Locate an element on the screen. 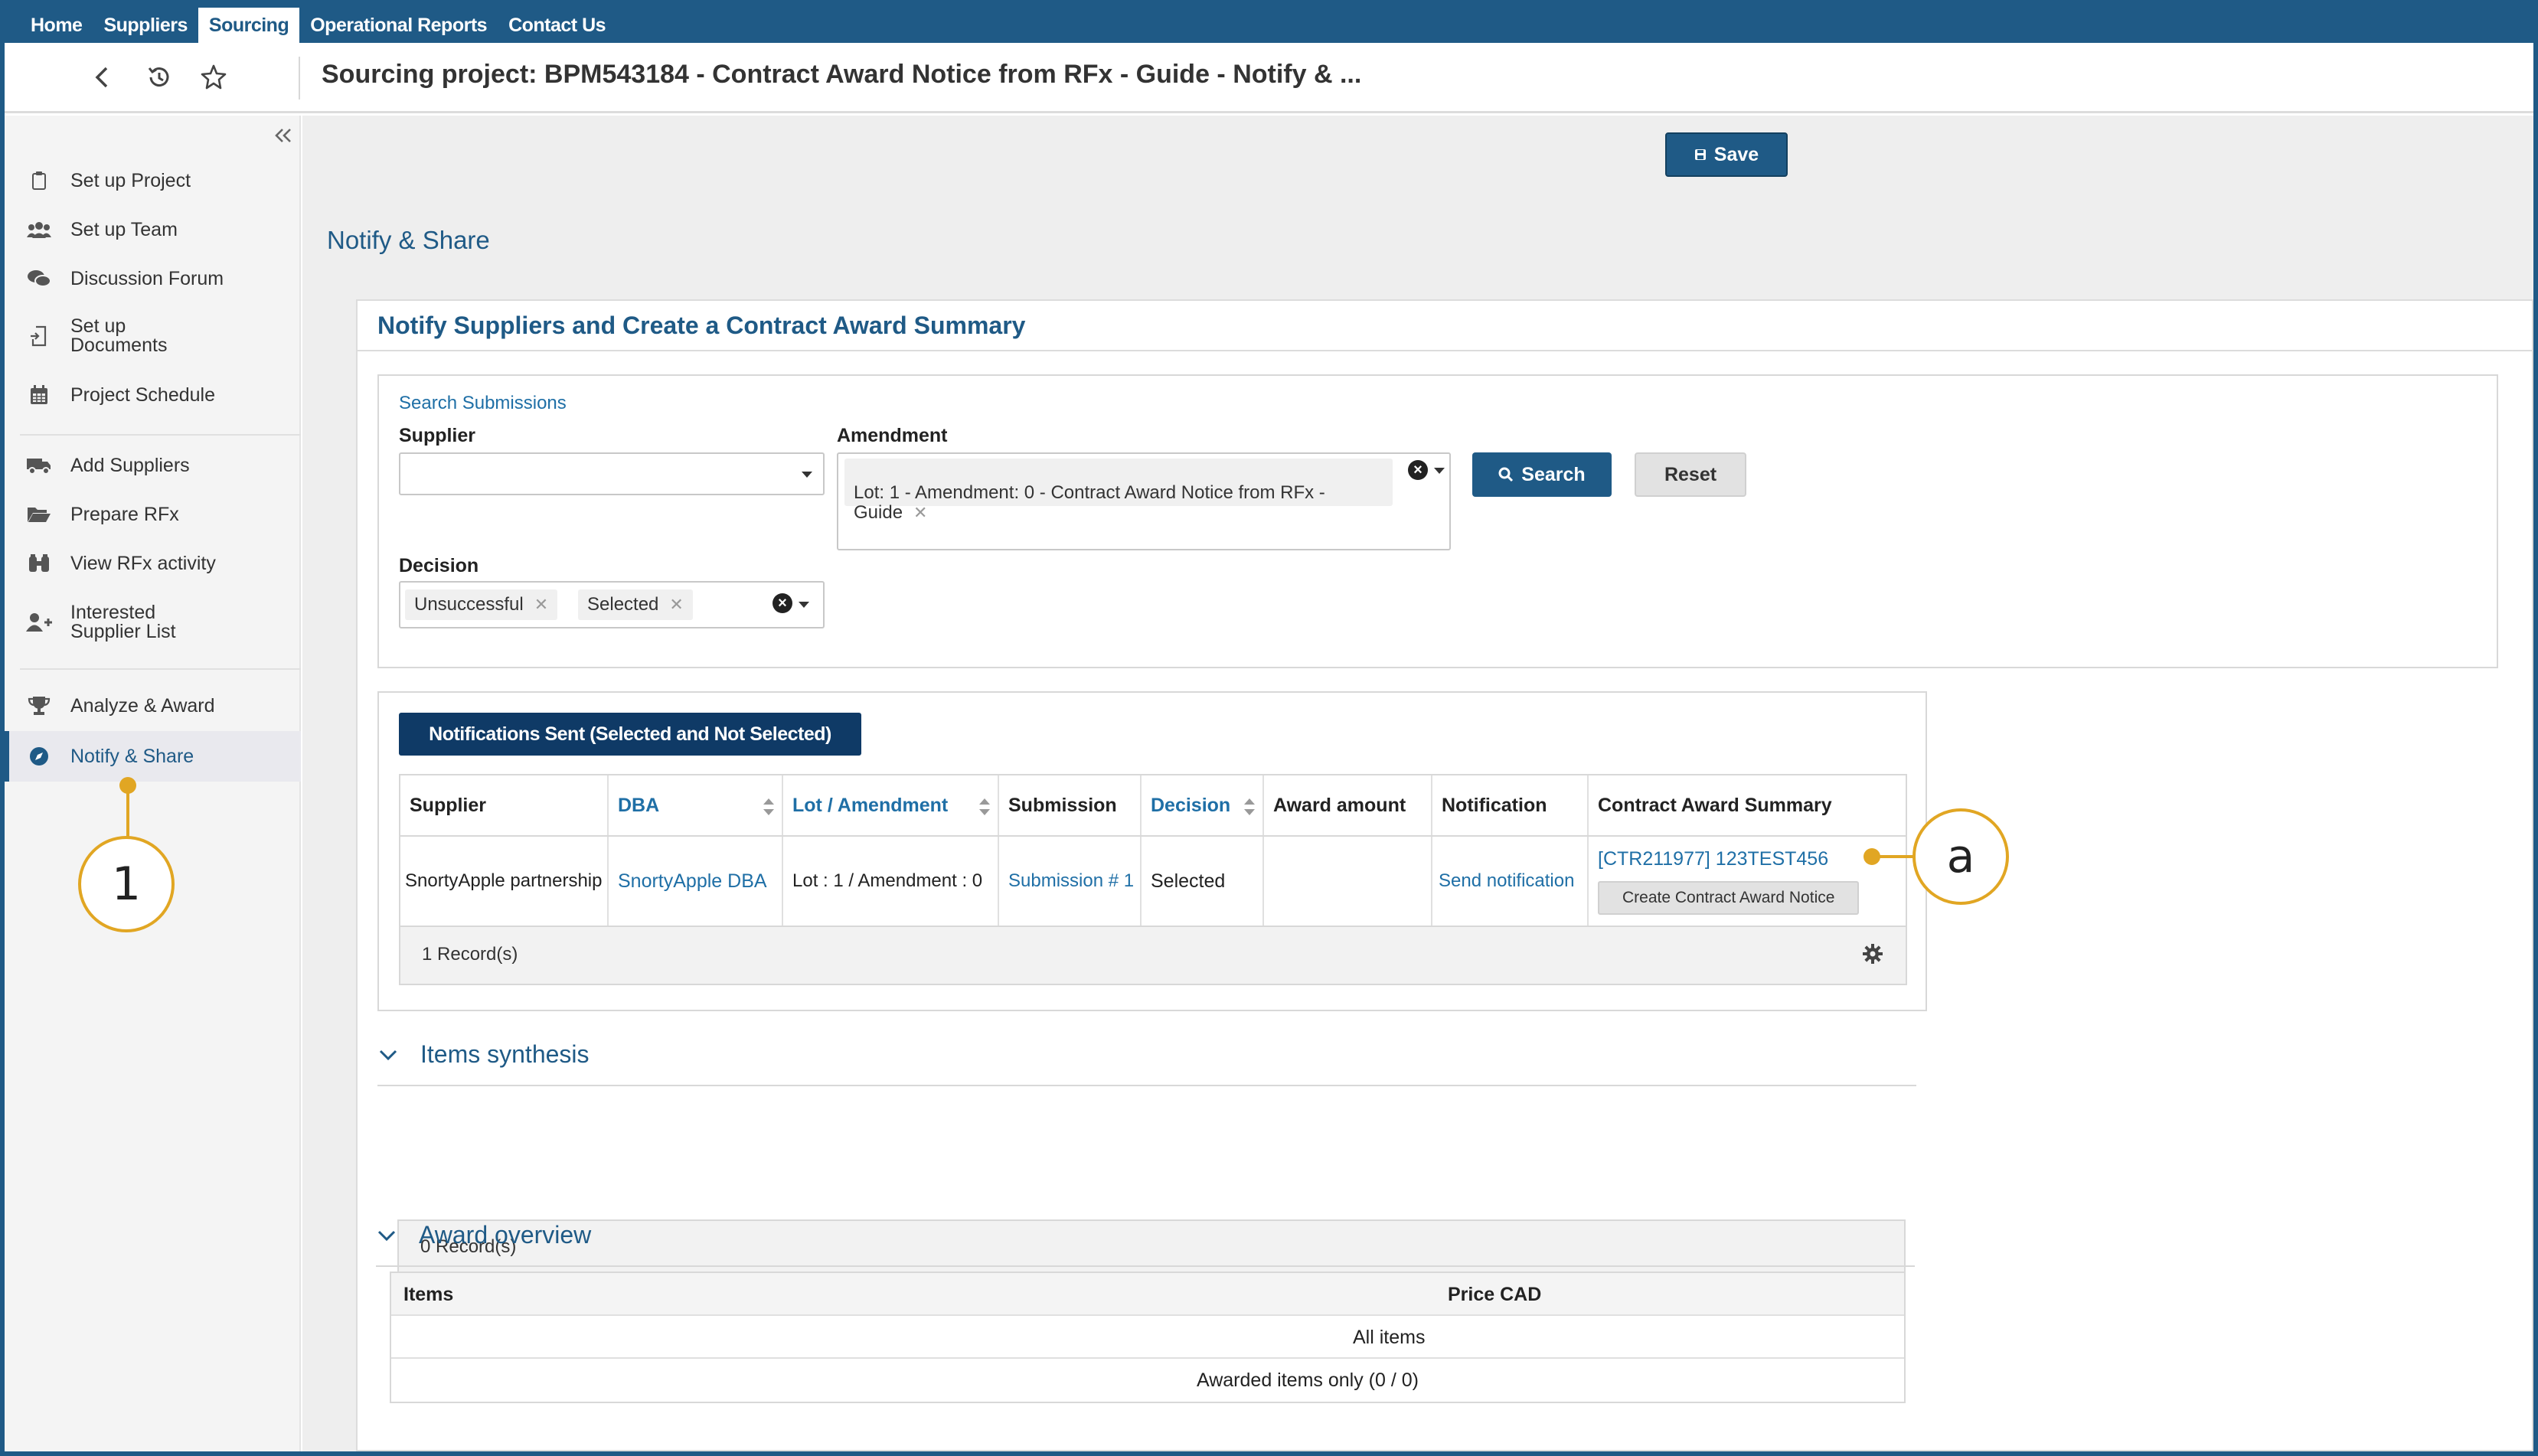  sidebar-item-discussion-forum: Discussion Forum is located at coordinates (153, 279).